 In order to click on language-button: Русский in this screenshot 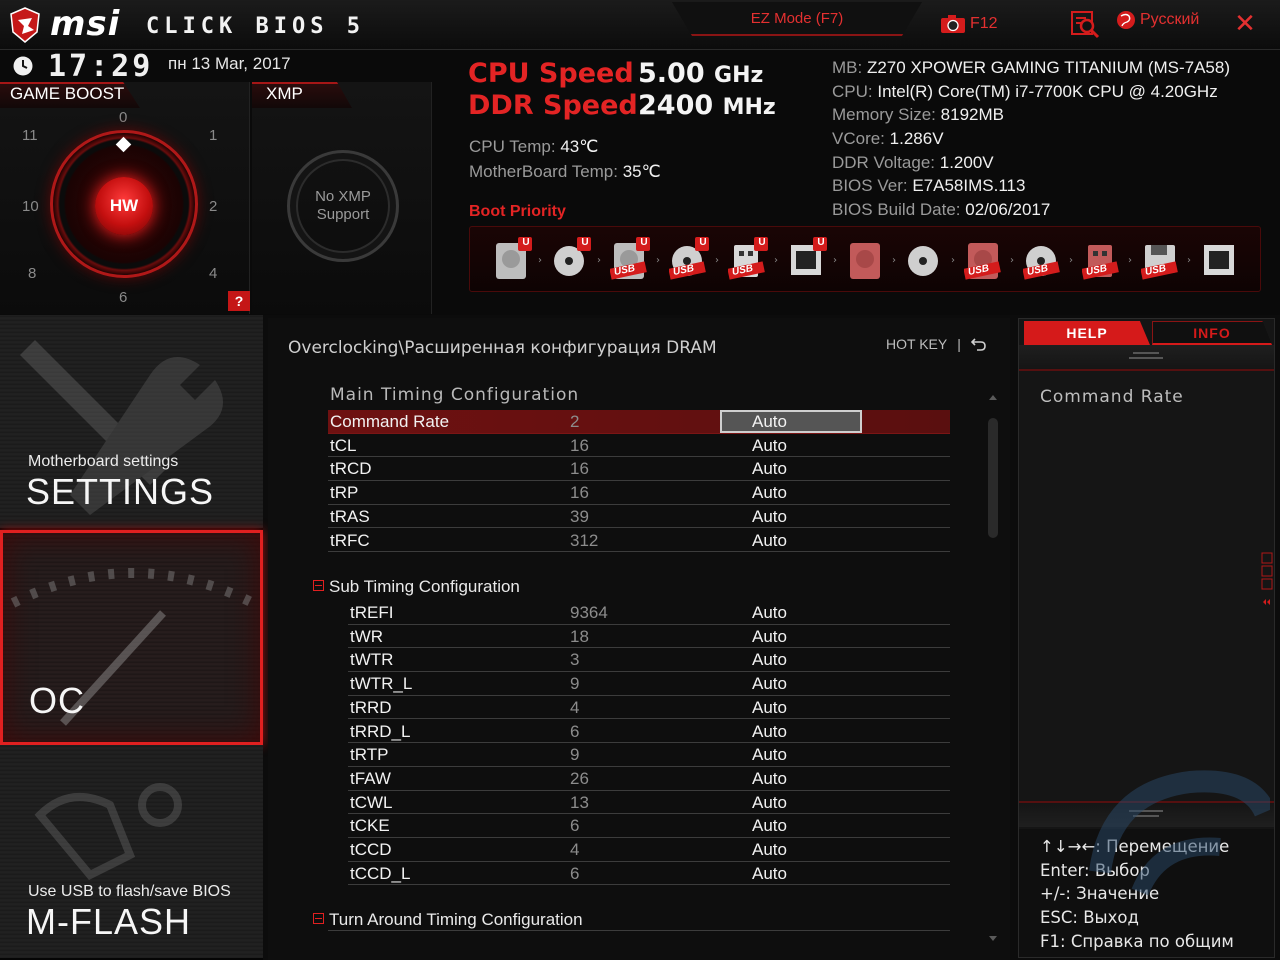, I will do `click(1157, 20)`.